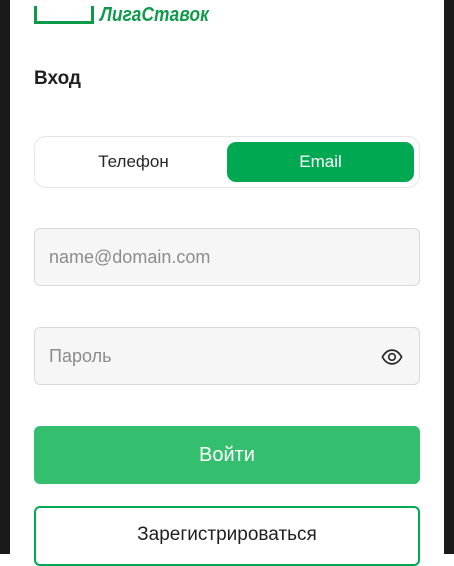 This screenshot has width=454, height=566. I want to click on tab-phone: Телефон, so click(133, 162).